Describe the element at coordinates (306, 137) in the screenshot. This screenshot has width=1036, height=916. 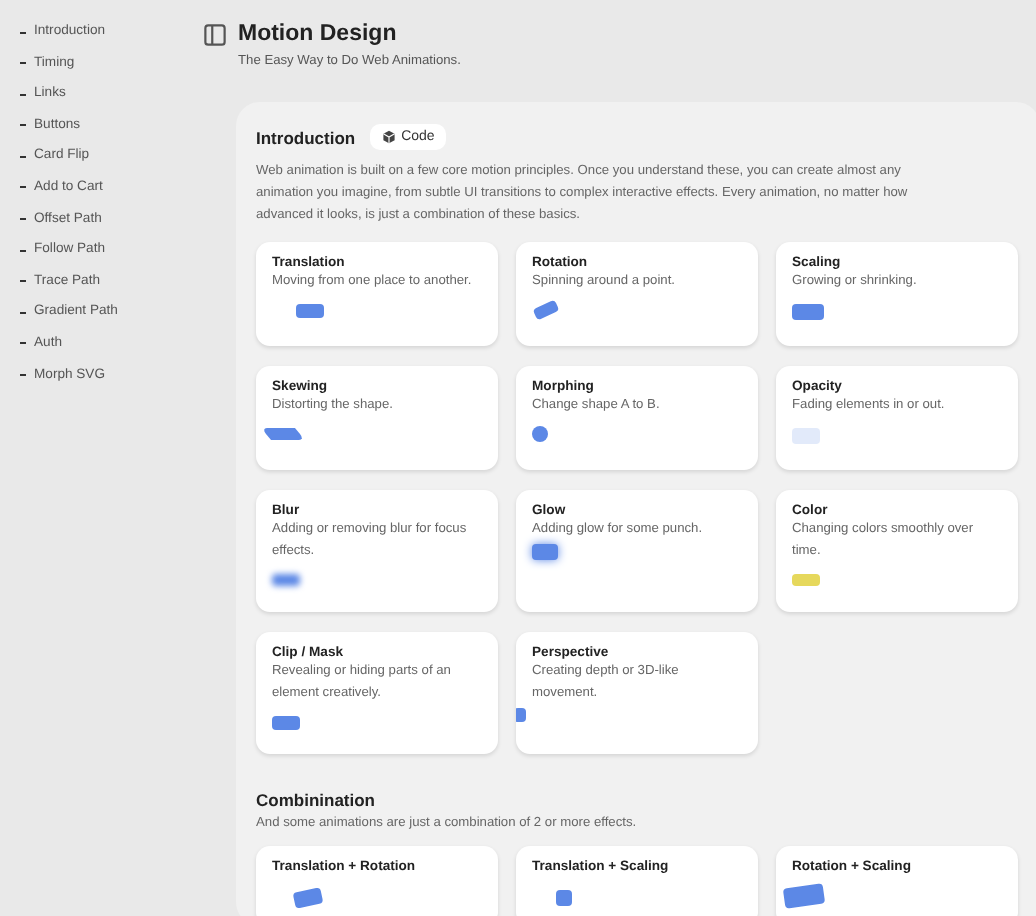
I see `section-title: Introduction` at that location.